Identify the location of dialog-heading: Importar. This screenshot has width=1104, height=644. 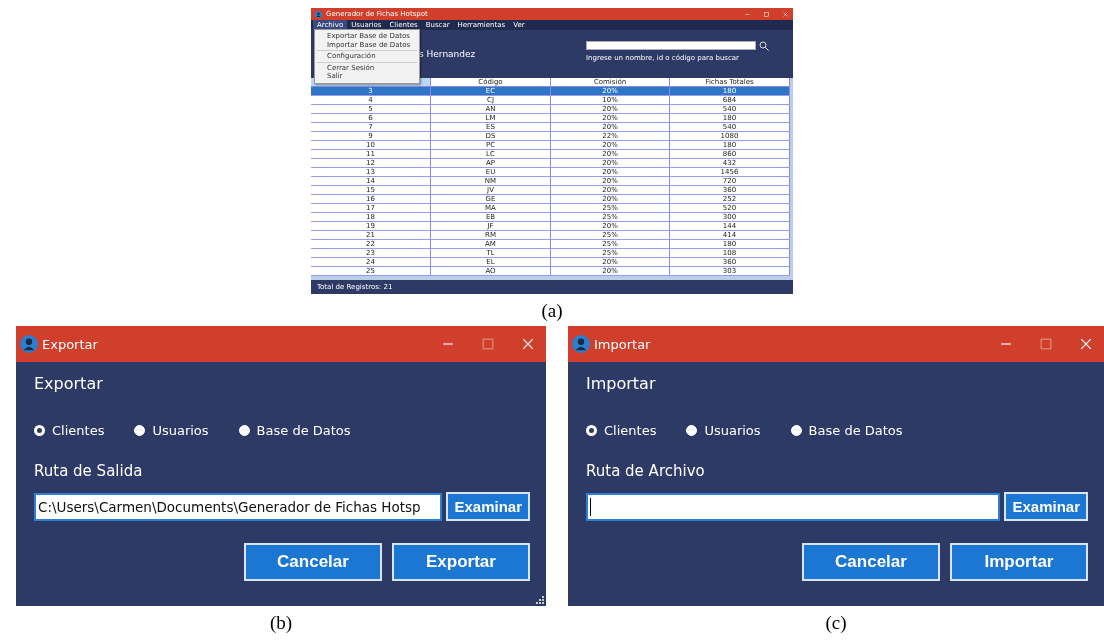
(621, 383).